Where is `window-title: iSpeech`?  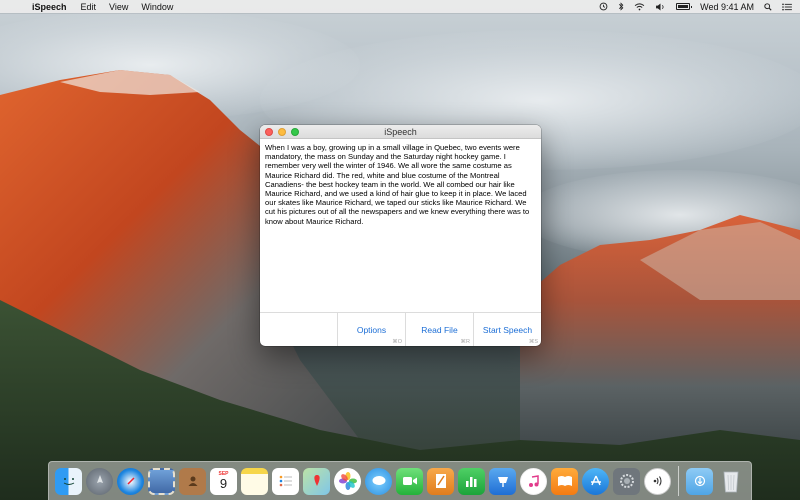 window-title: iSpeech is located at coordinates (400, 131).